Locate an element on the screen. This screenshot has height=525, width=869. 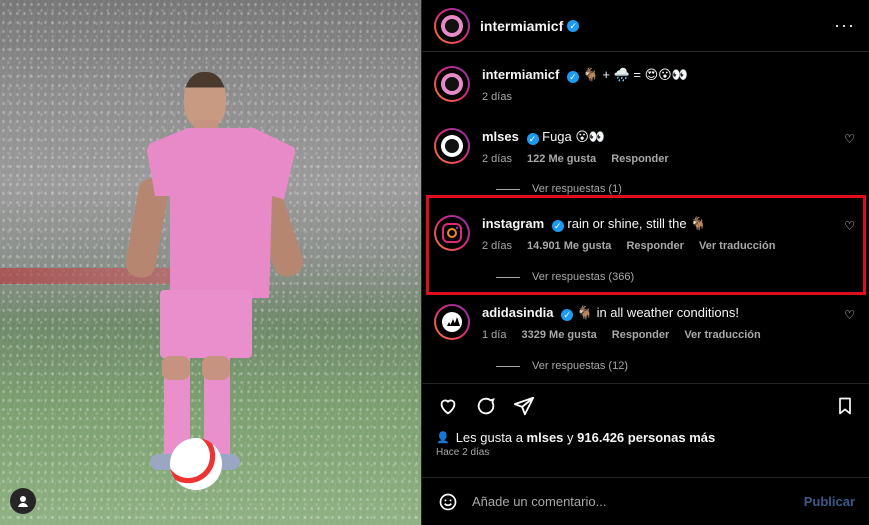
likes-user: mlses is located at coordinates (545, 437).